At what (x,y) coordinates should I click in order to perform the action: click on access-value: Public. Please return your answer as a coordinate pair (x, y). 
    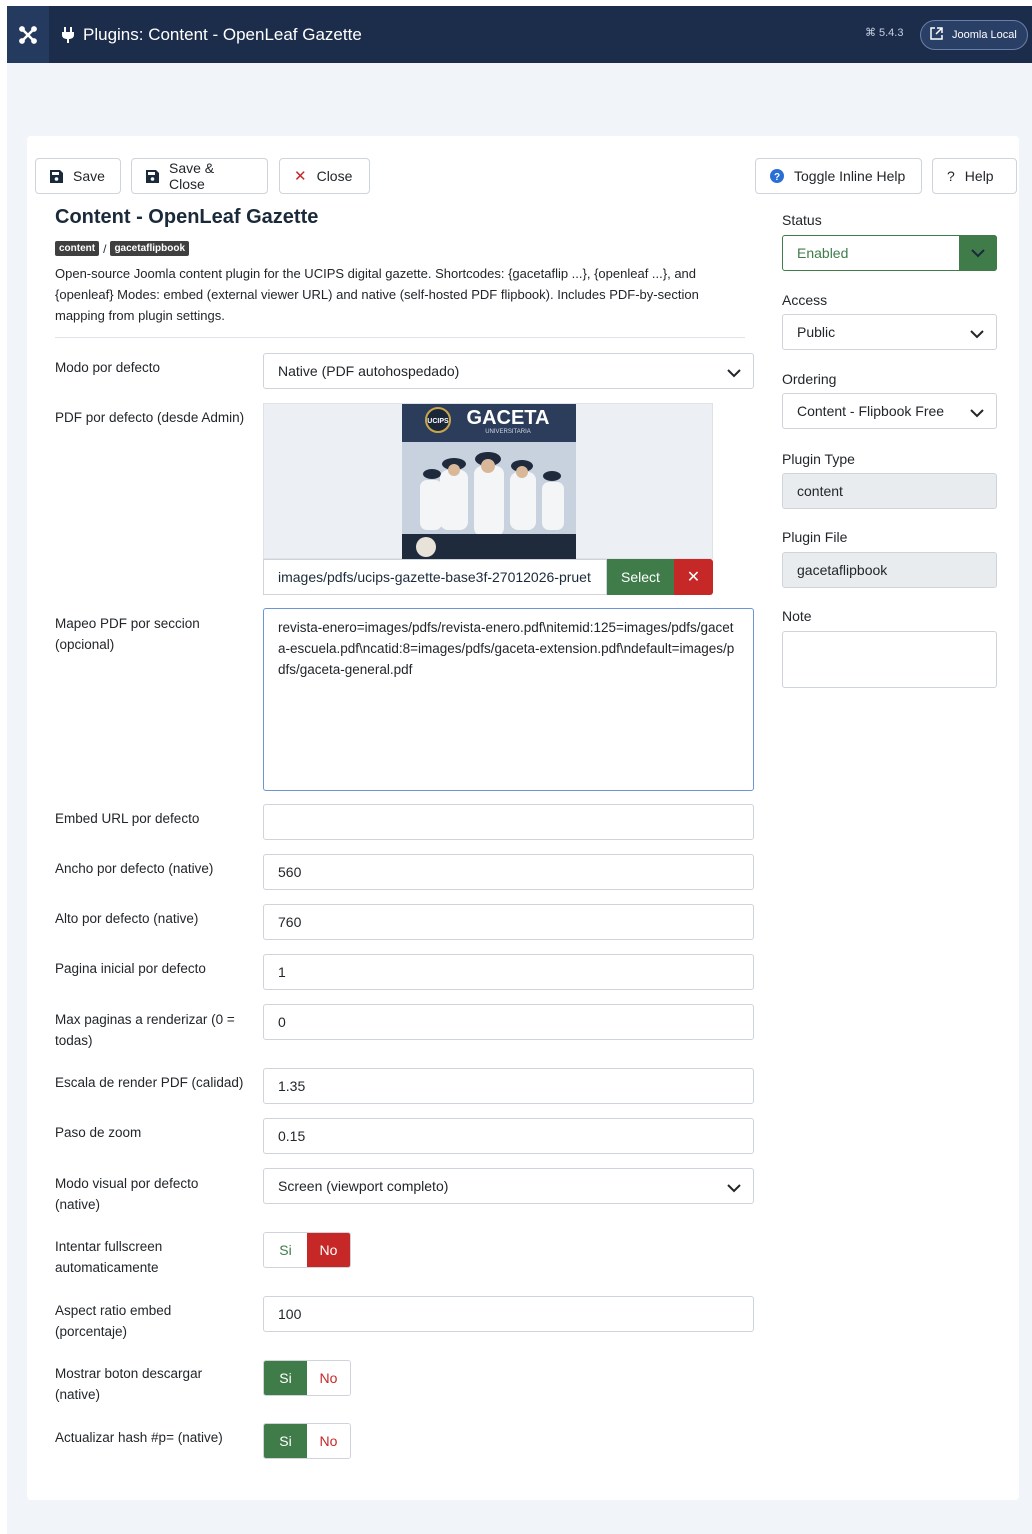
    Looking at the image, I should click on (816, 332).